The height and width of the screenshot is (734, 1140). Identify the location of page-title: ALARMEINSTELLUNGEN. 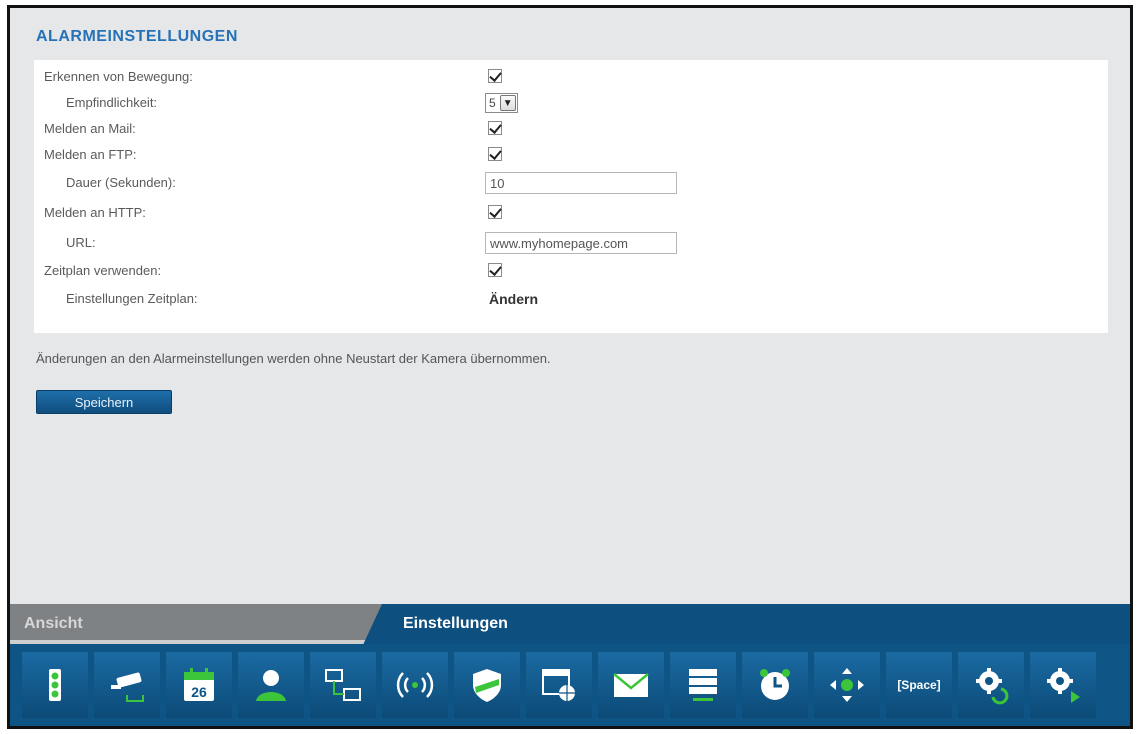
(137, 36).